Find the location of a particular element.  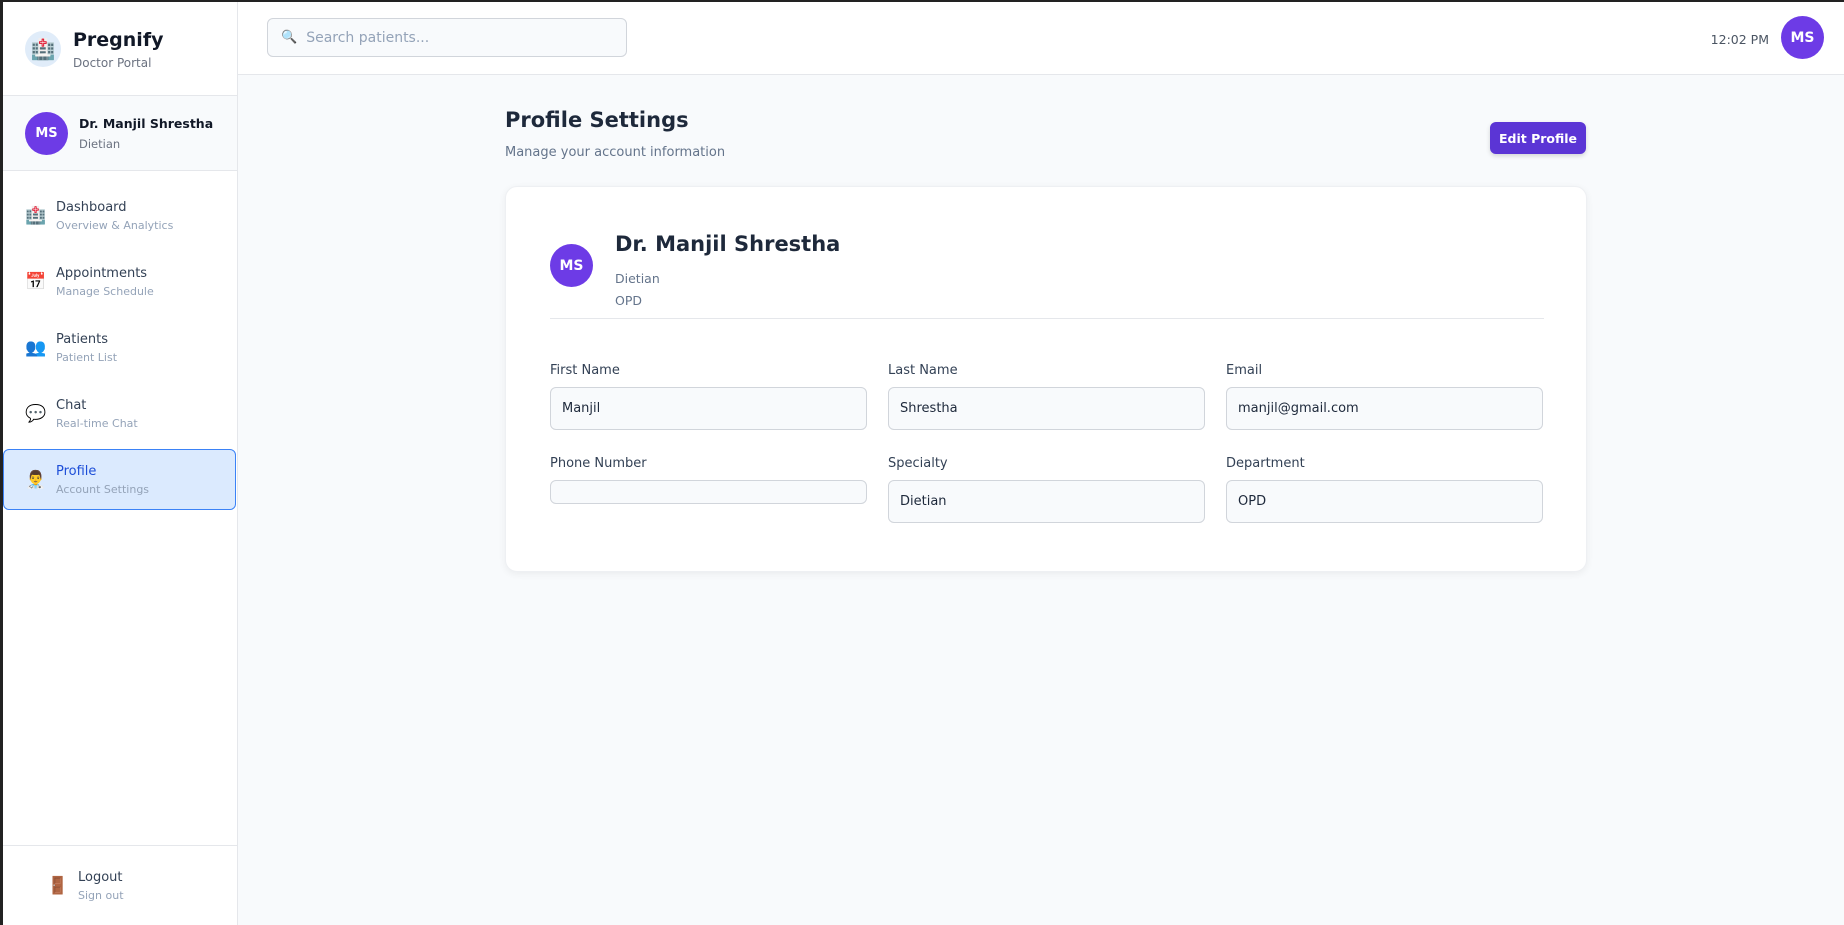

profile-department: OPD is located at coordinates (629, 300).